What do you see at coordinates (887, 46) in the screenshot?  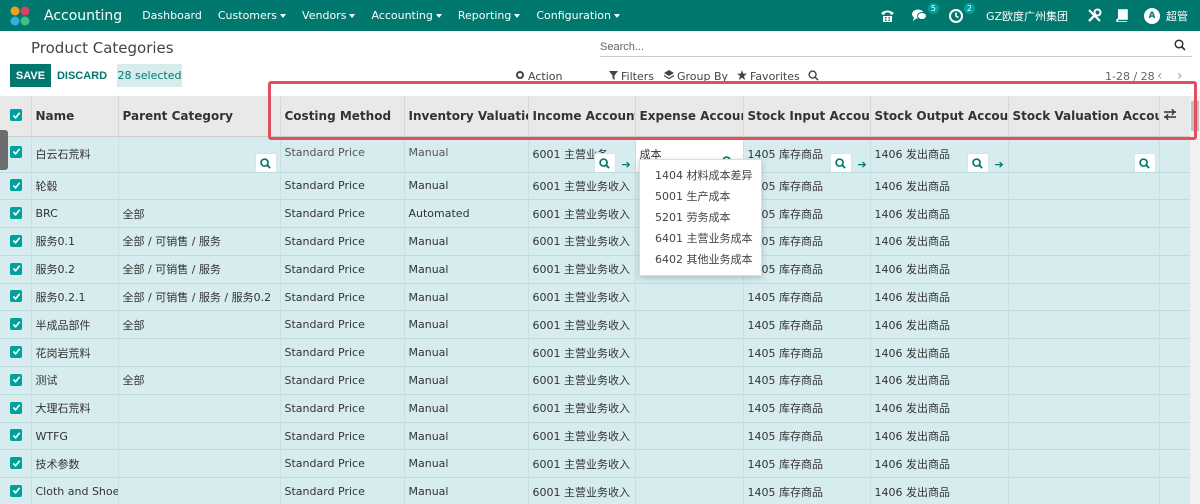 I see `search-input` at bounding box center [887, 46].